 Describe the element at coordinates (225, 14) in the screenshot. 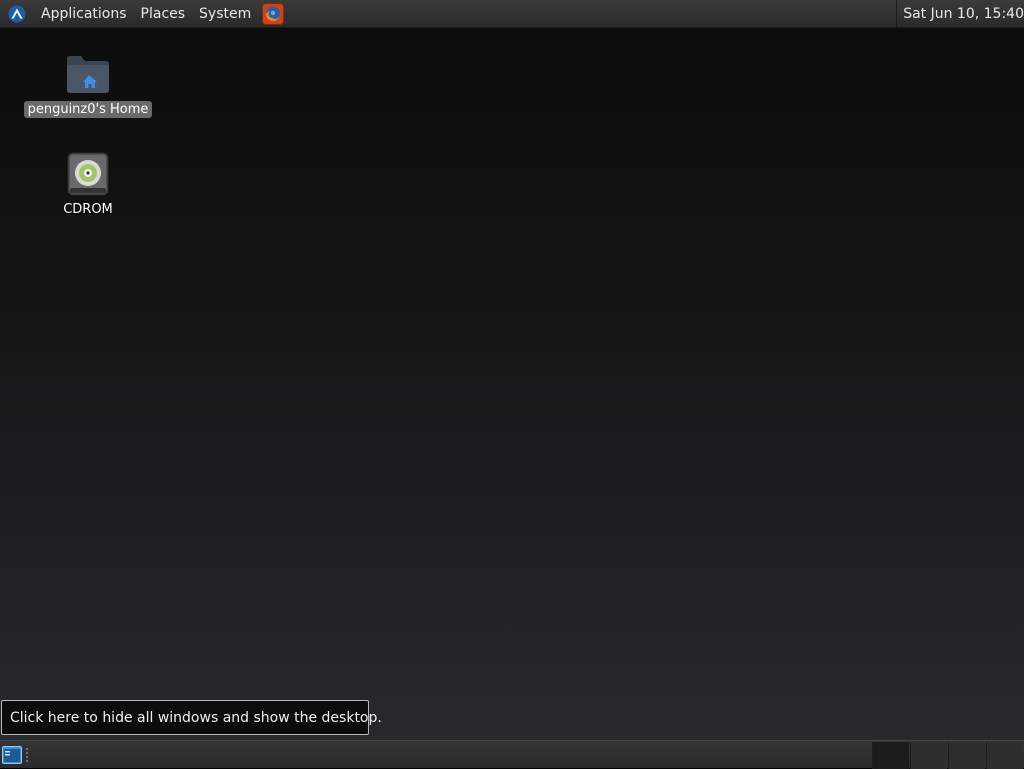

I see `menu-system: System` at that location.